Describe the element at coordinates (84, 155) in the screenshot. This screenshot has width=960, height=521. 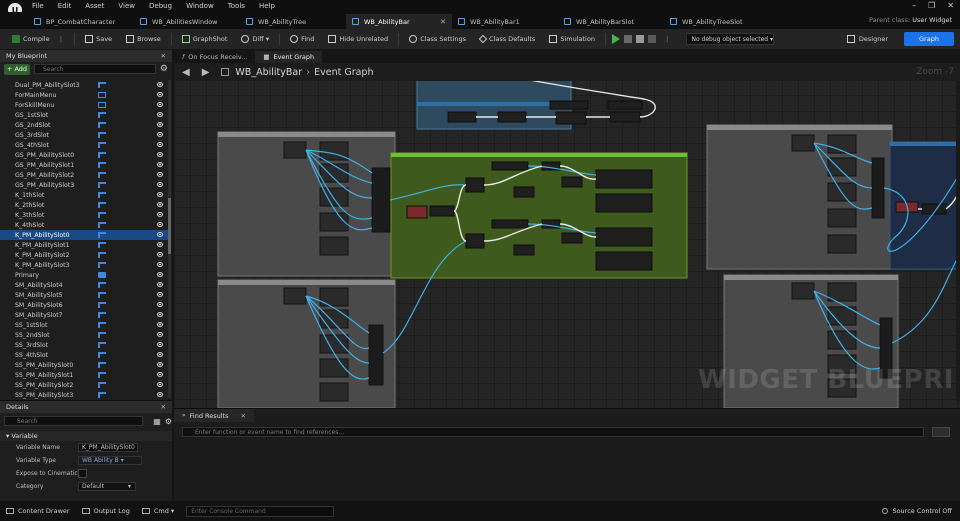
I see `variable-row: GS_PM_AbilitySlot0` at that location.